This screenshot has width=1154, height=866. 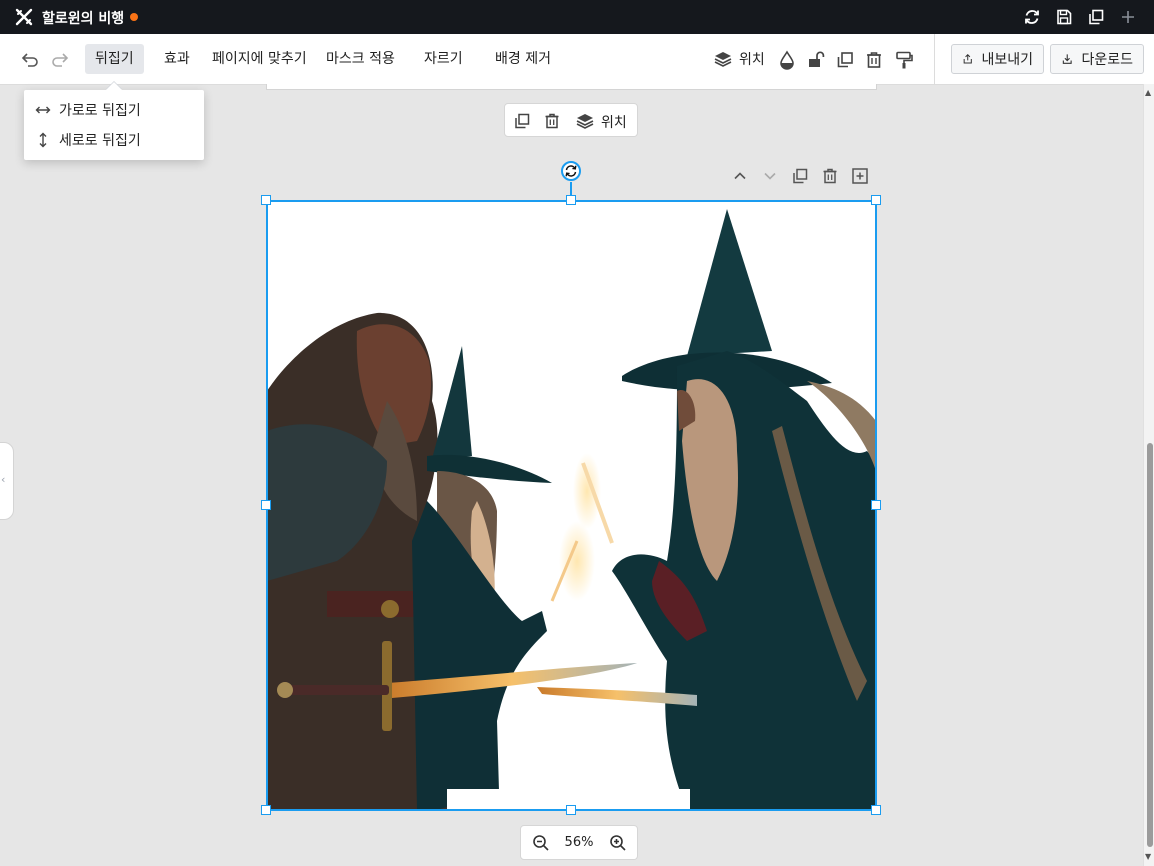 I want to click on resize-handle-top-right, so click(x=876, y=200).